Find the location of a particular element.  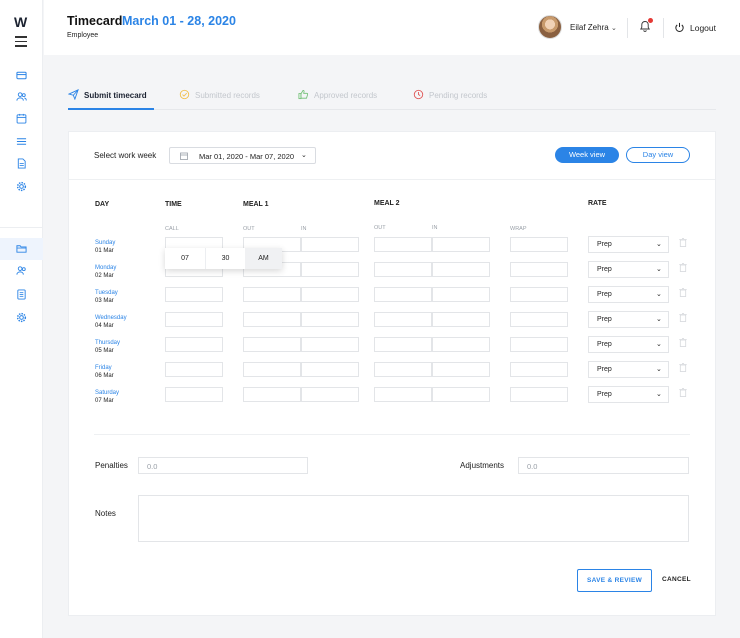

sub-header-in: IN is located at coordinates (435, 228).